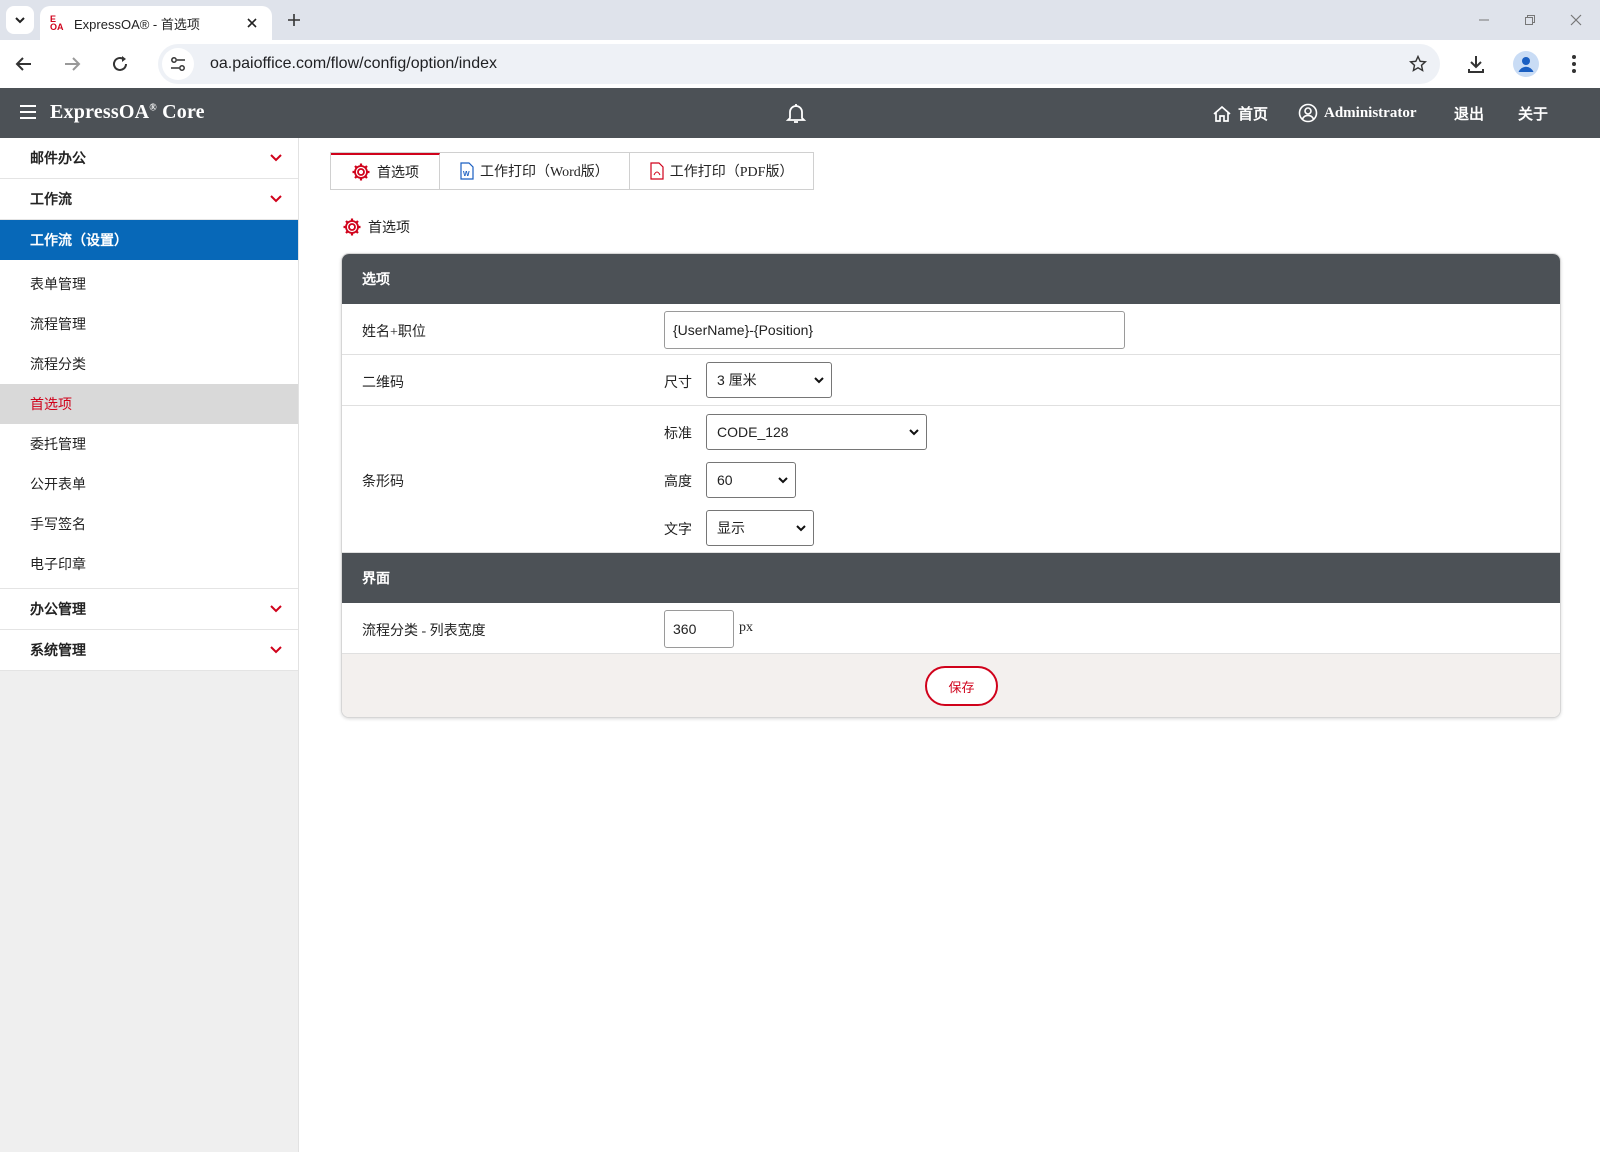  I want to click on logout-label: 退出, so click(1469, 115).